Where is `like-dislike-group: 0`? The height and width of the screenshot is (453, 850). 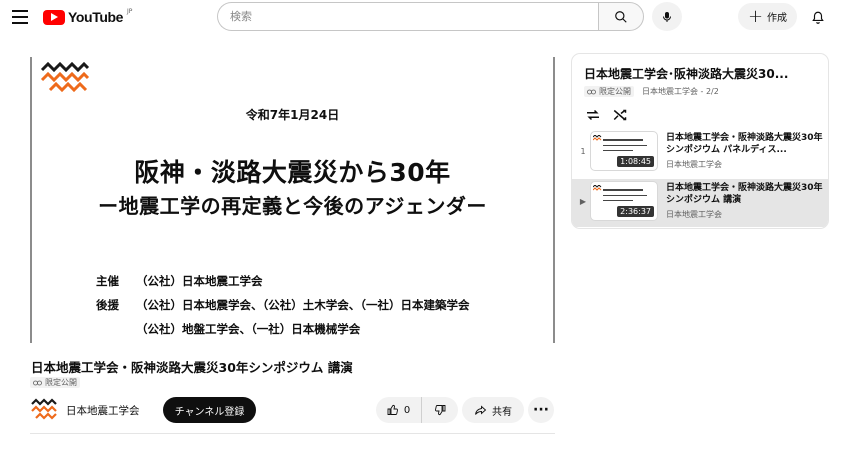 like-dislike-group: 0 is located at coordinates (417, 410).